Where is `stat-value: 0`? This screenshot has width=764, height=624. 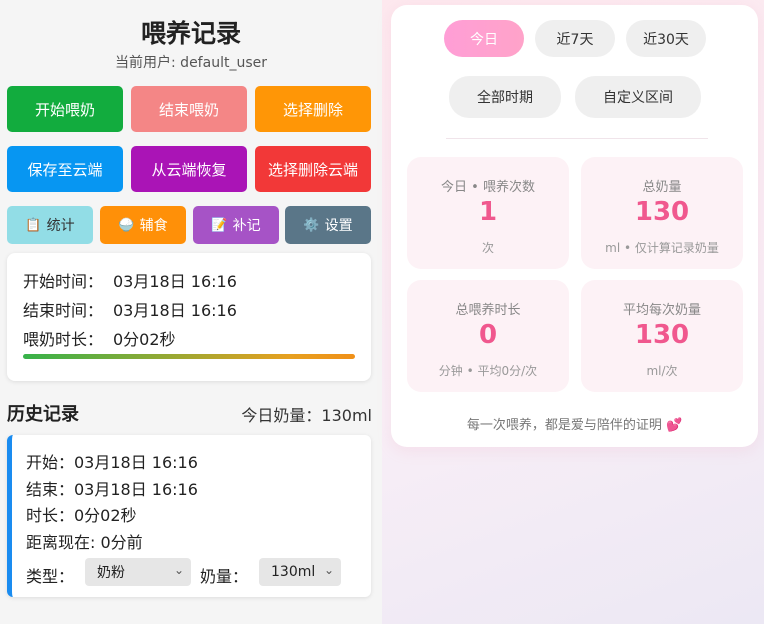
stat-value: 0 is located at coordinates (488, 335).